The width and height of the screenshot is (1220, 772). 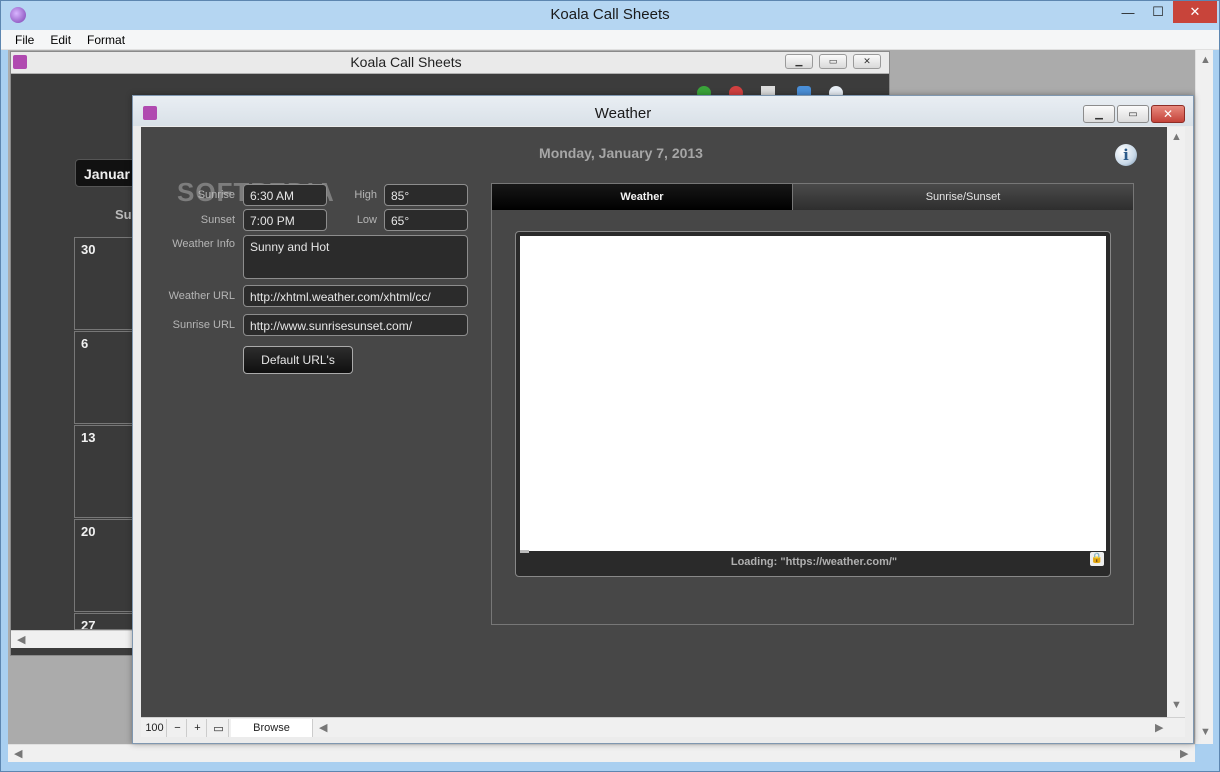 I want to click on close-button: ✕, so click(x=1195, y=12).